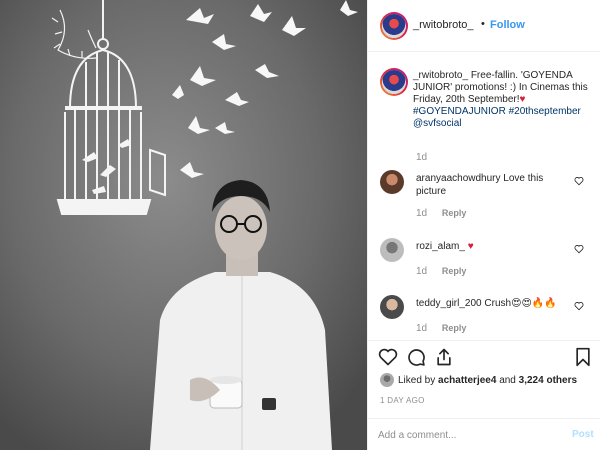  What do you see at coordinates (417, 380) in the screenshot?
I see `likes-prefix: Liked by` at bounding box center [417, 380].